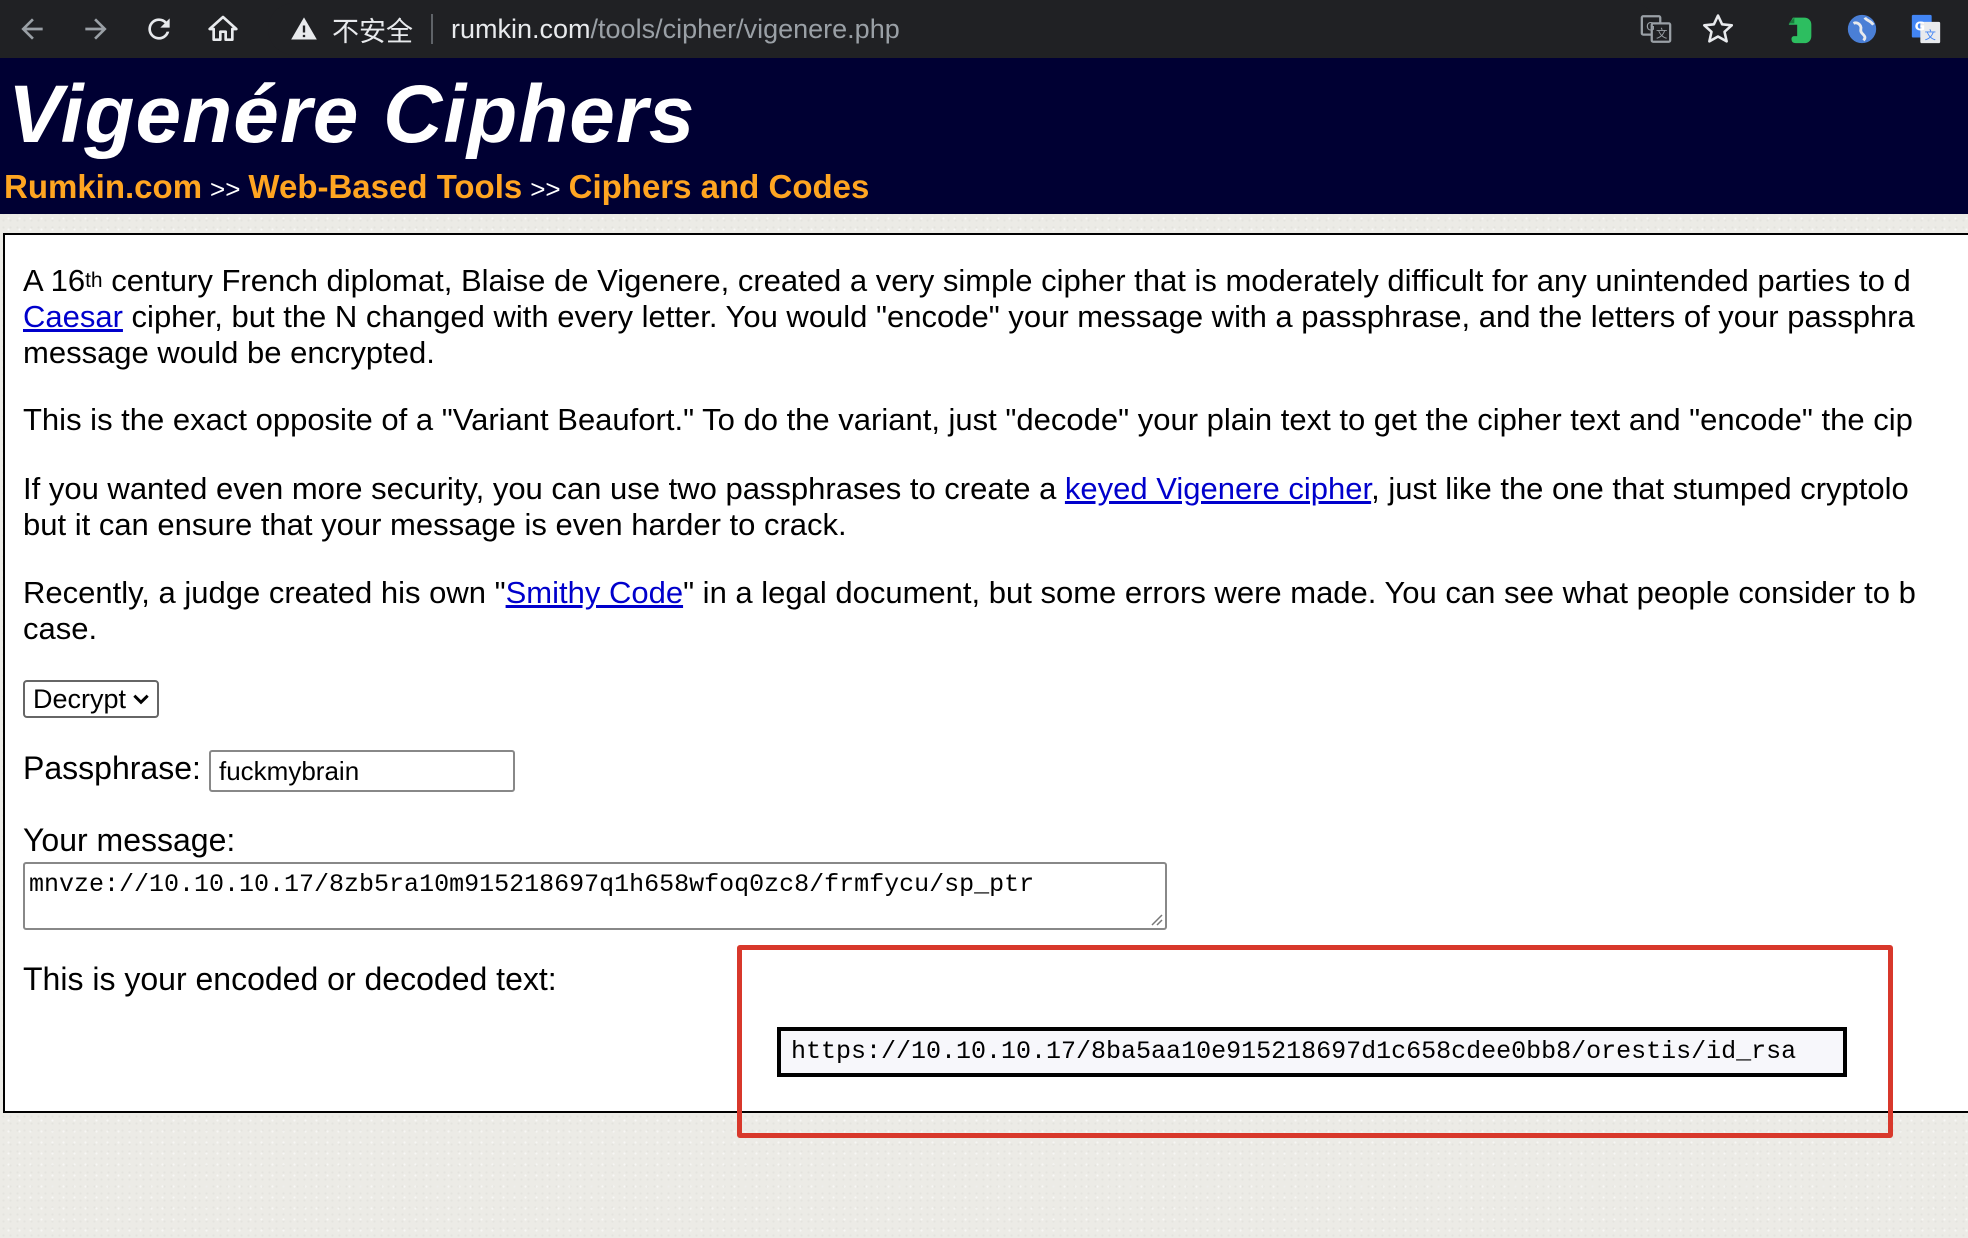 The image size is (1968, 1238). What do you see at coordinates (103, 186) in the screenshot?
I see `breadcrumb-link-home: Rumkin.com` at bounding box center [103, 186].